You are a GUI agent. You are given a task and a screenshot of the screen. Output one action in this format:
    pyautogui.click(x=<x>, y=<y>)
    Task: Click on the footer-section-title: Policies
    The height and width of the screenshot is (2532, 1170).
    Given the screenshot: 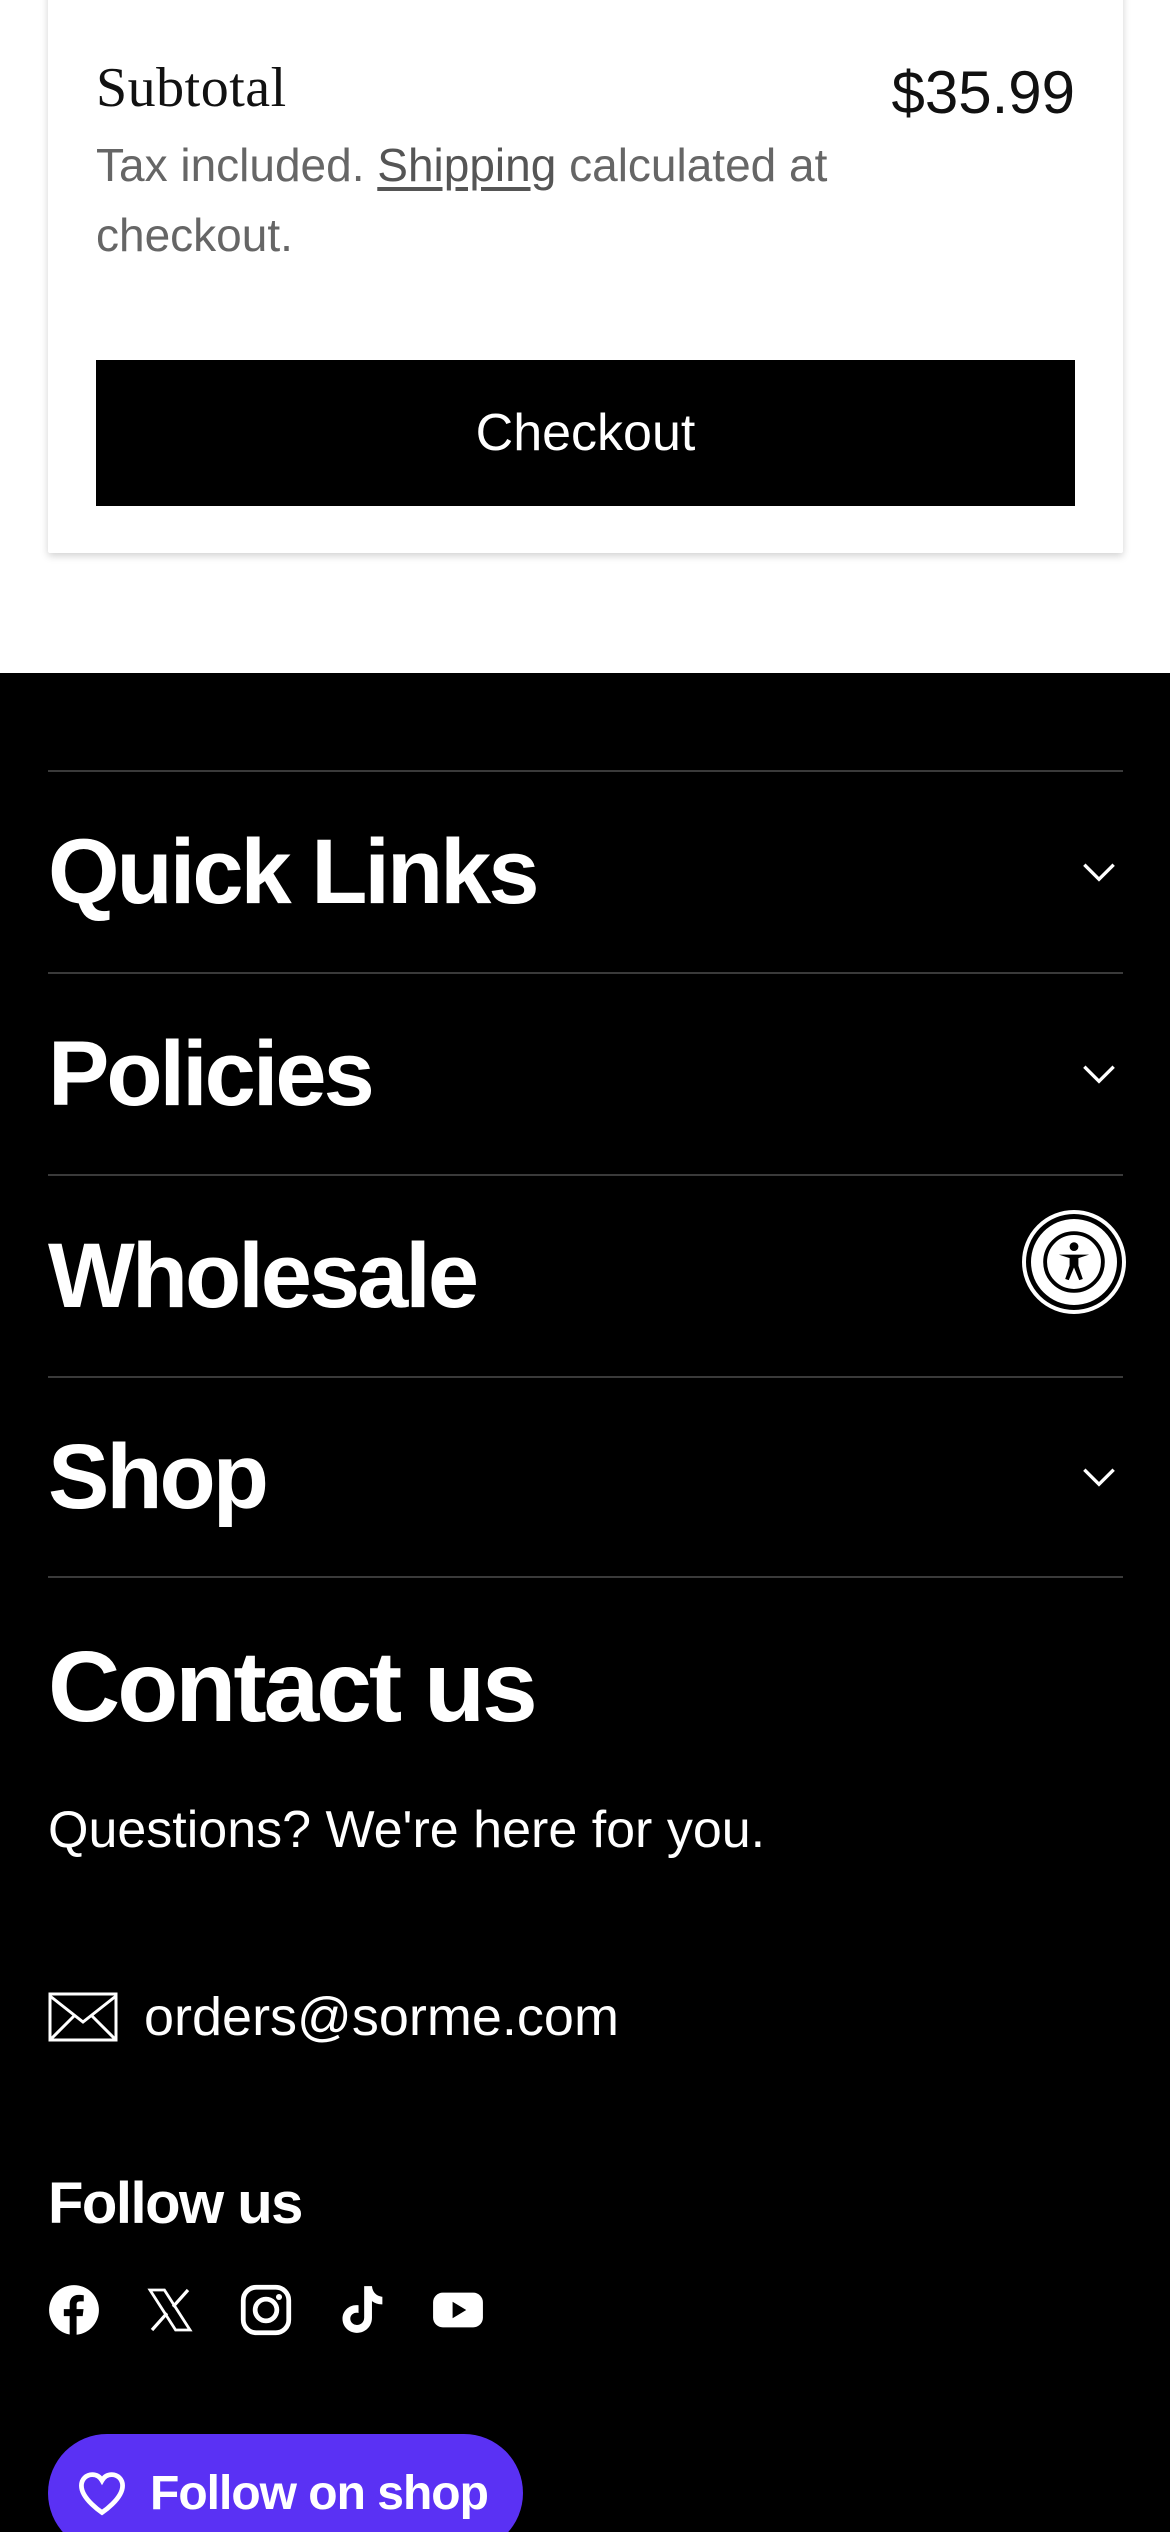 What is the action you would take?
    pyautogui.click(x=211, y=1073)
    